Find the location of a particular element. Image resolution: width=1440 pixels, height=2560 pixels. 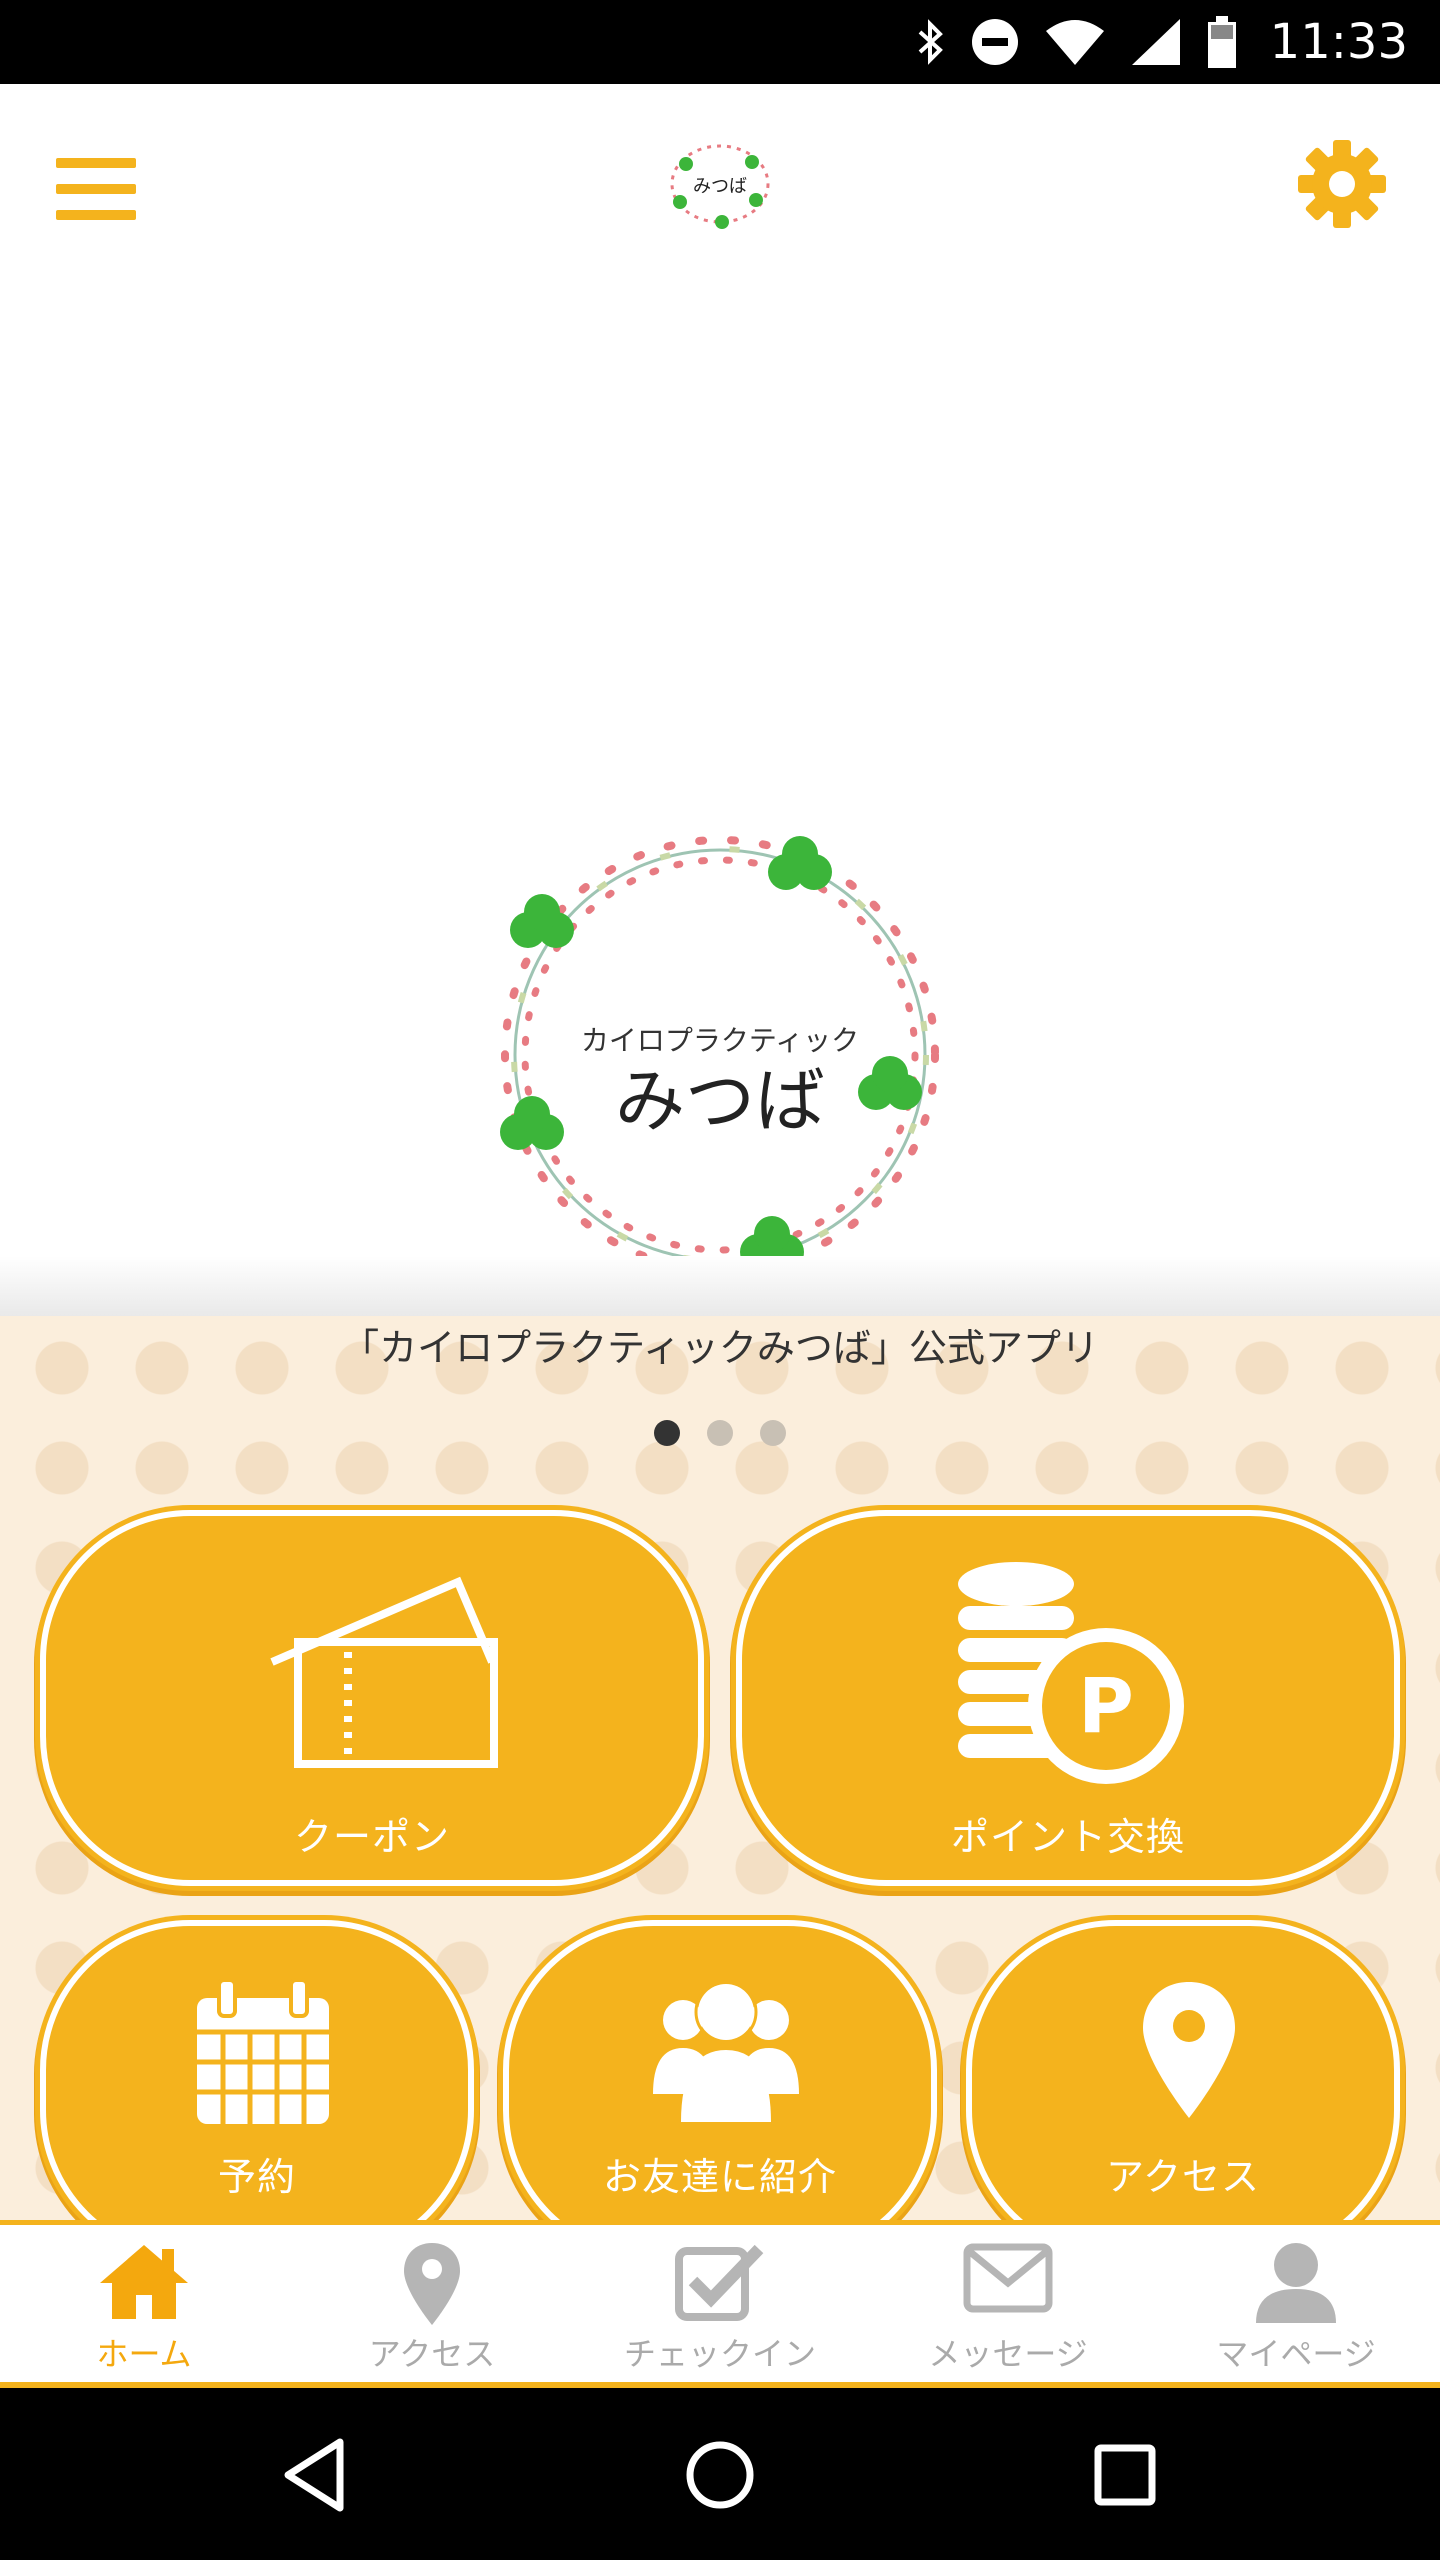

home-circle-icon is located at coordinates (720, 2475).